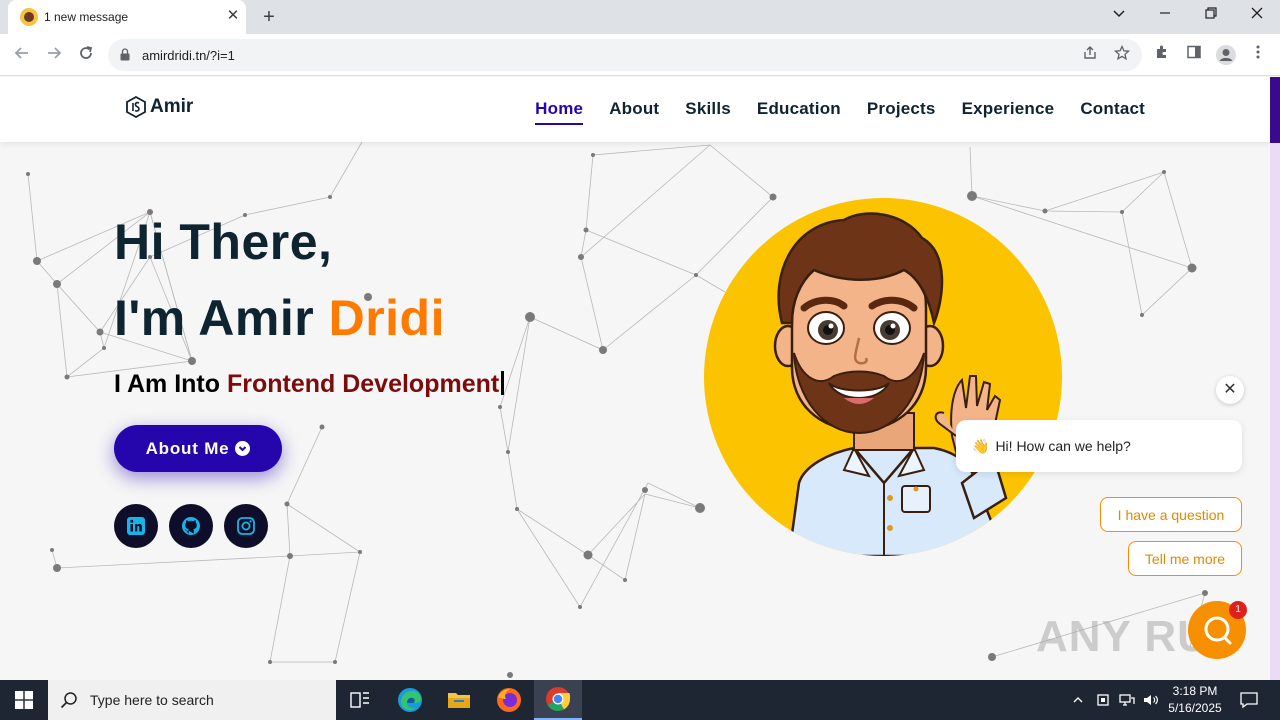  I want to click on profile-icon, so click(1226, 55).